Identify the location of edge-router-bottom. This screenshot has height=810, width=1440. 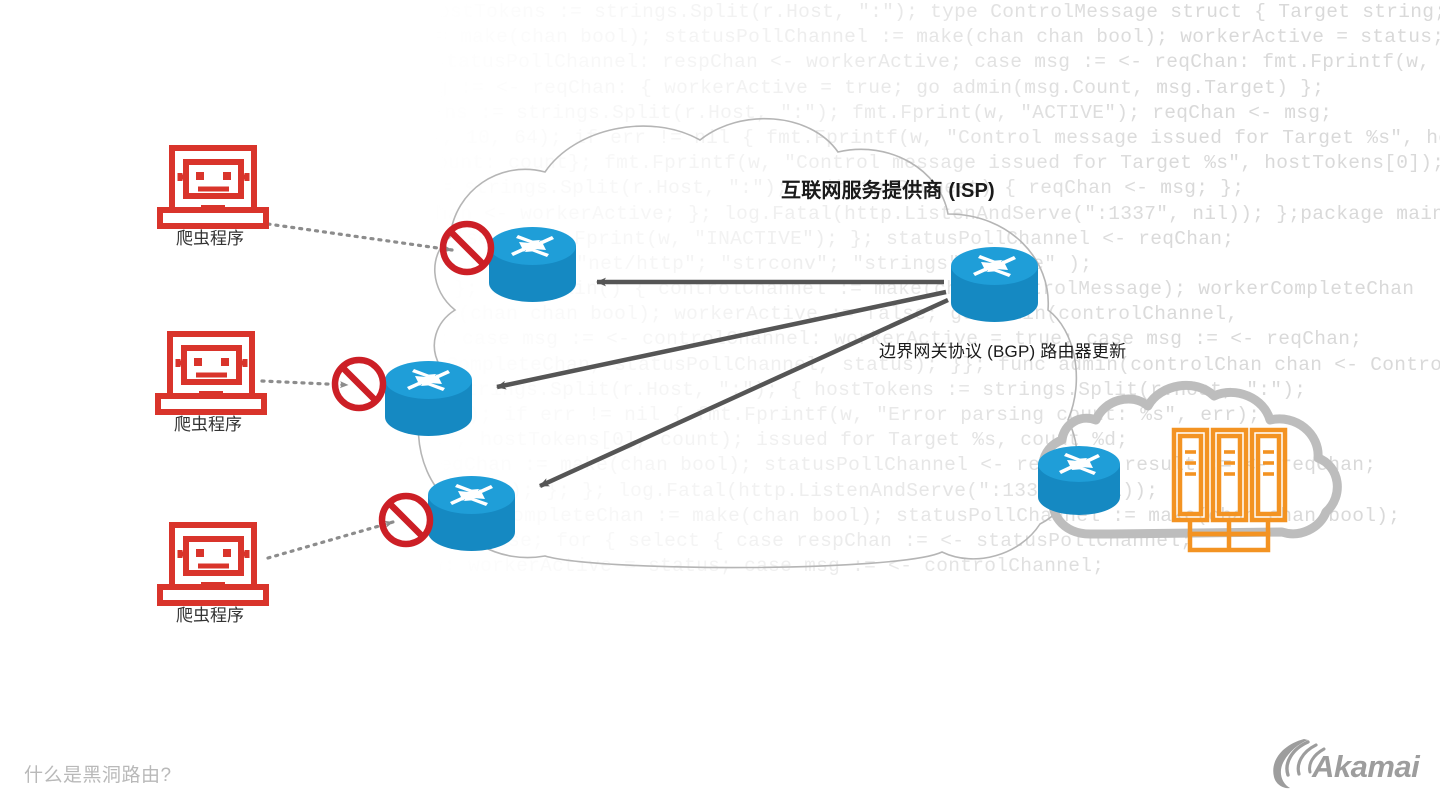
(471, 513).